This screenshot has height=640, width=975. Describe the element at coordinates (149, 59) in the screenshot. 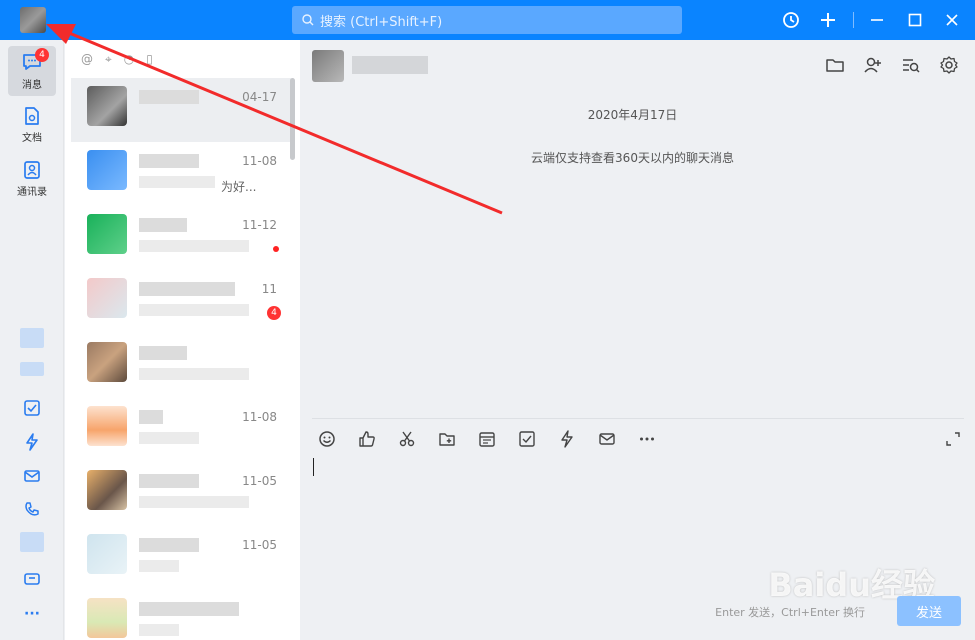

I see `doc-filter-icon: ▯` at that location.